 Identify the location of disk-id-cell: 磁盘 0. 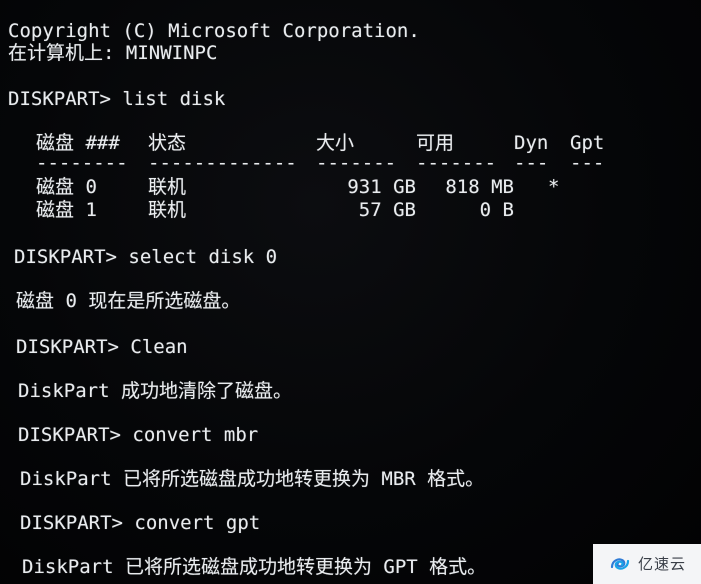
(66, 187).